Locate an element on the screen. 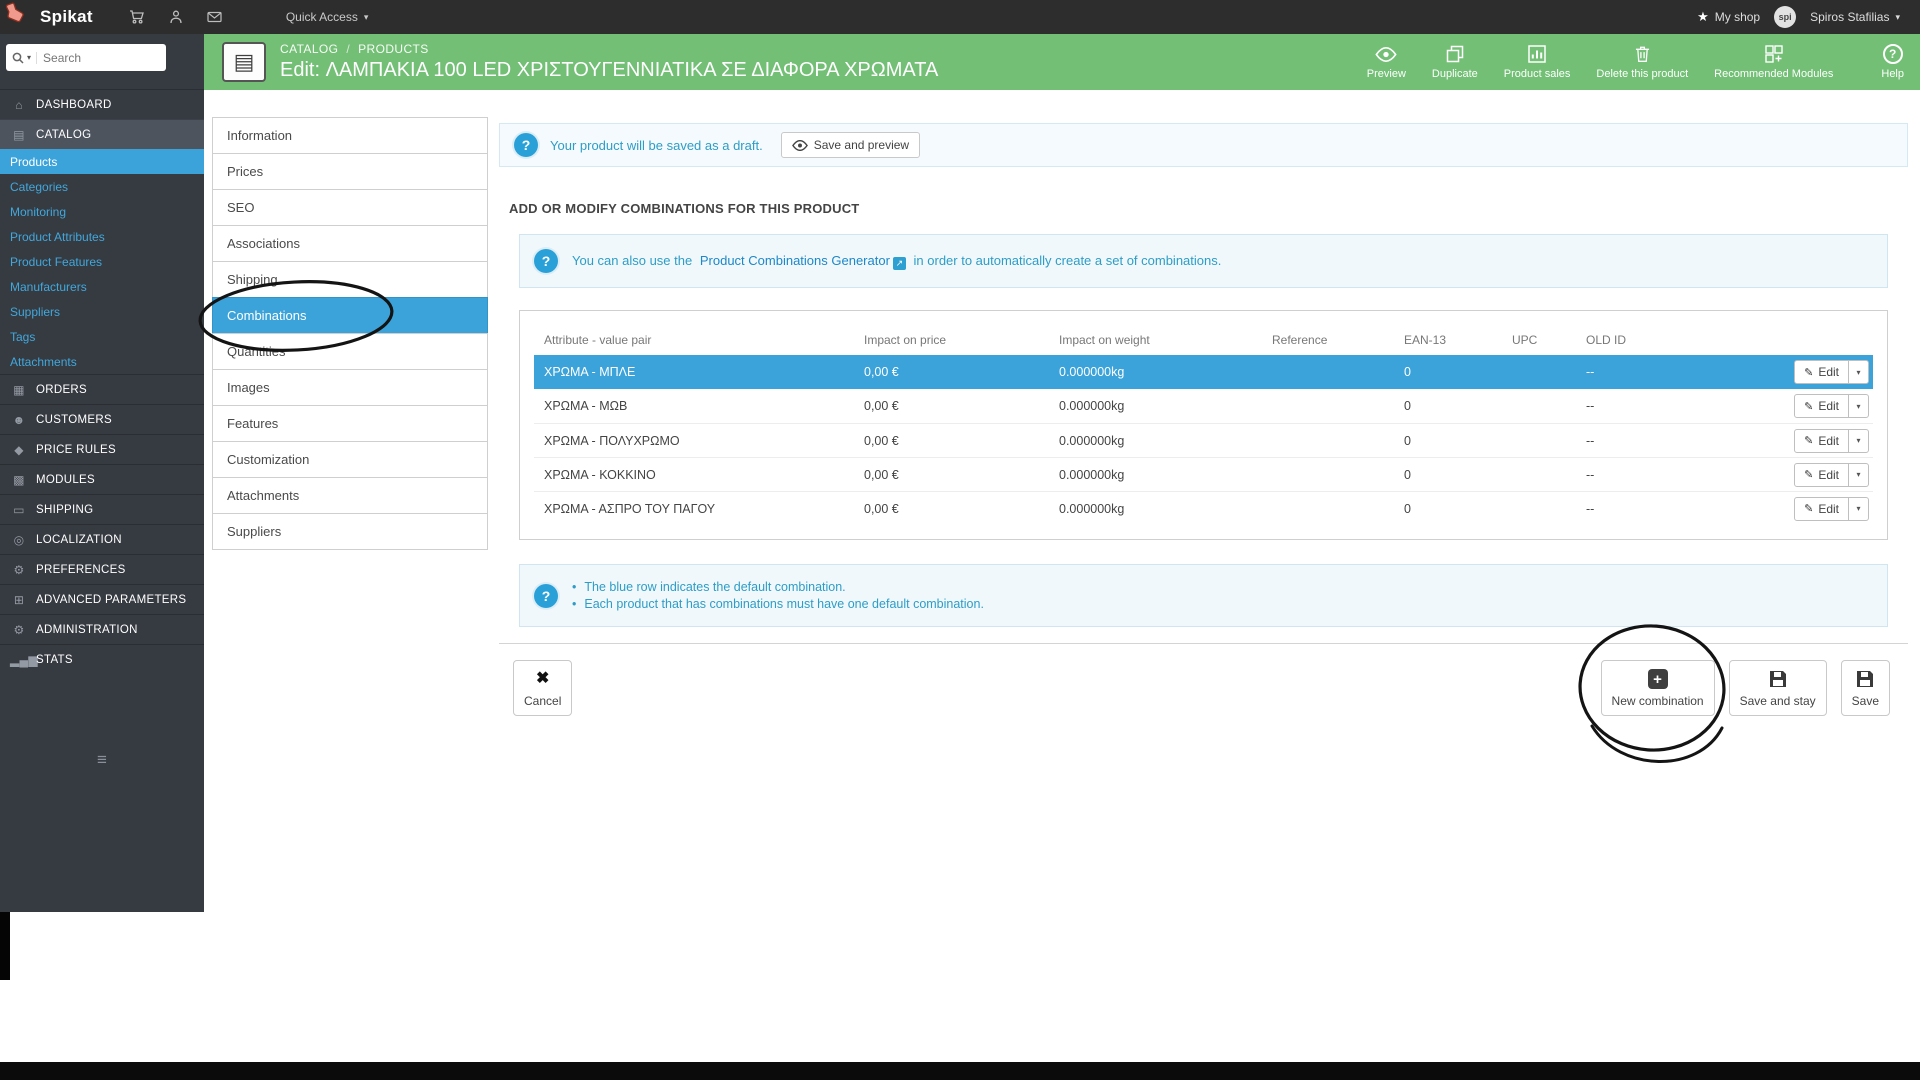 The width and height of the screenshot is (1920, 1080). caret-down-icon: ▾ is located at coordinates (1897, 16).